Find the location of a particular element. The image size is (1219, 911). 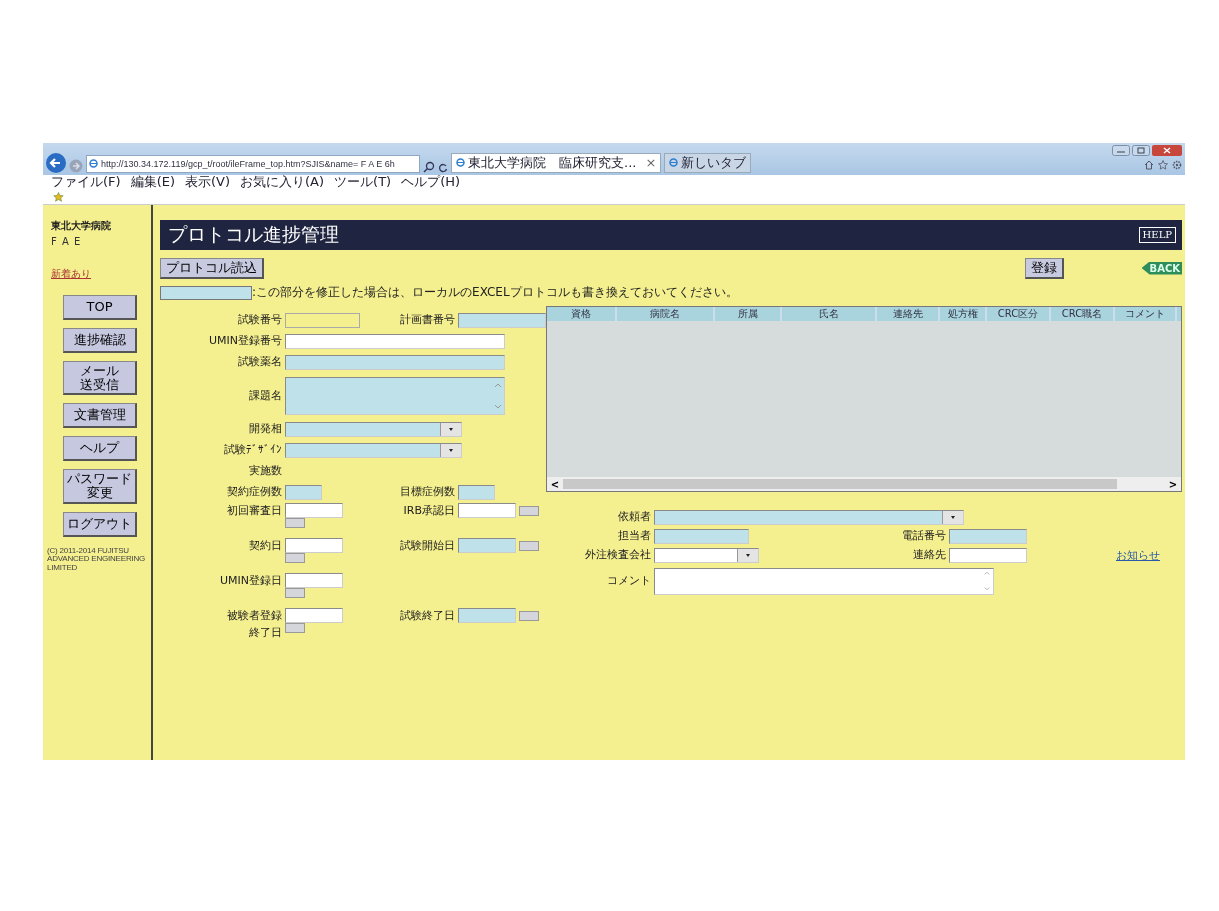

refresh-icon is located at coordinates (443, 167).